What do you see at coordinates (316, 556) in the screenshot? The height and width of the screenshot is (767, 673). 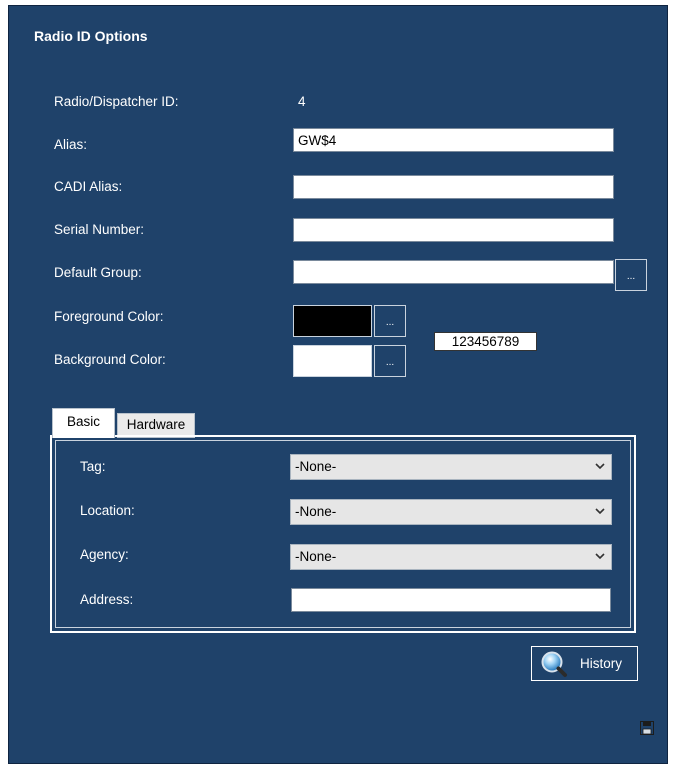 I see `agency-select-value: -None-` at bounding box center [316, 556].